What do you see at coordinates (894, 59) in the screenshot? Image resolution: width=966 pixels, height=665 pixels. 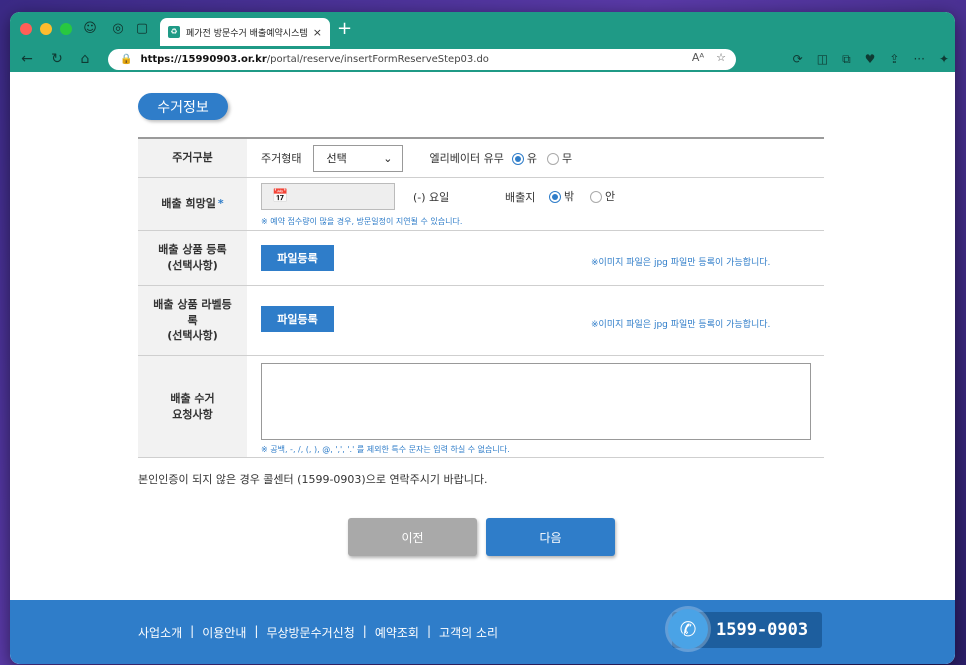 I see `share-icon: ⇪` at bounding box center [894, 59].